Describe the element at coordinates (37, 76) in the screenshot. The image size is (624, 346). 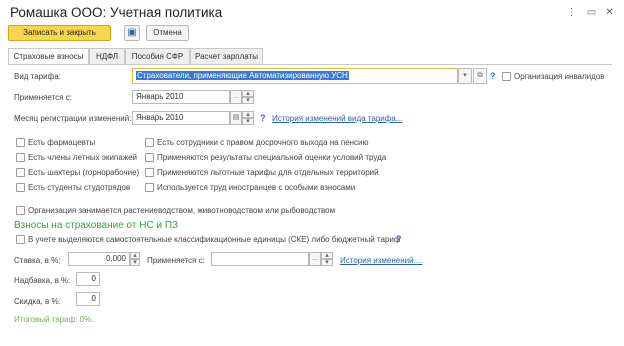
I see `tariff-type-label: Вид тарифа:` at that location.